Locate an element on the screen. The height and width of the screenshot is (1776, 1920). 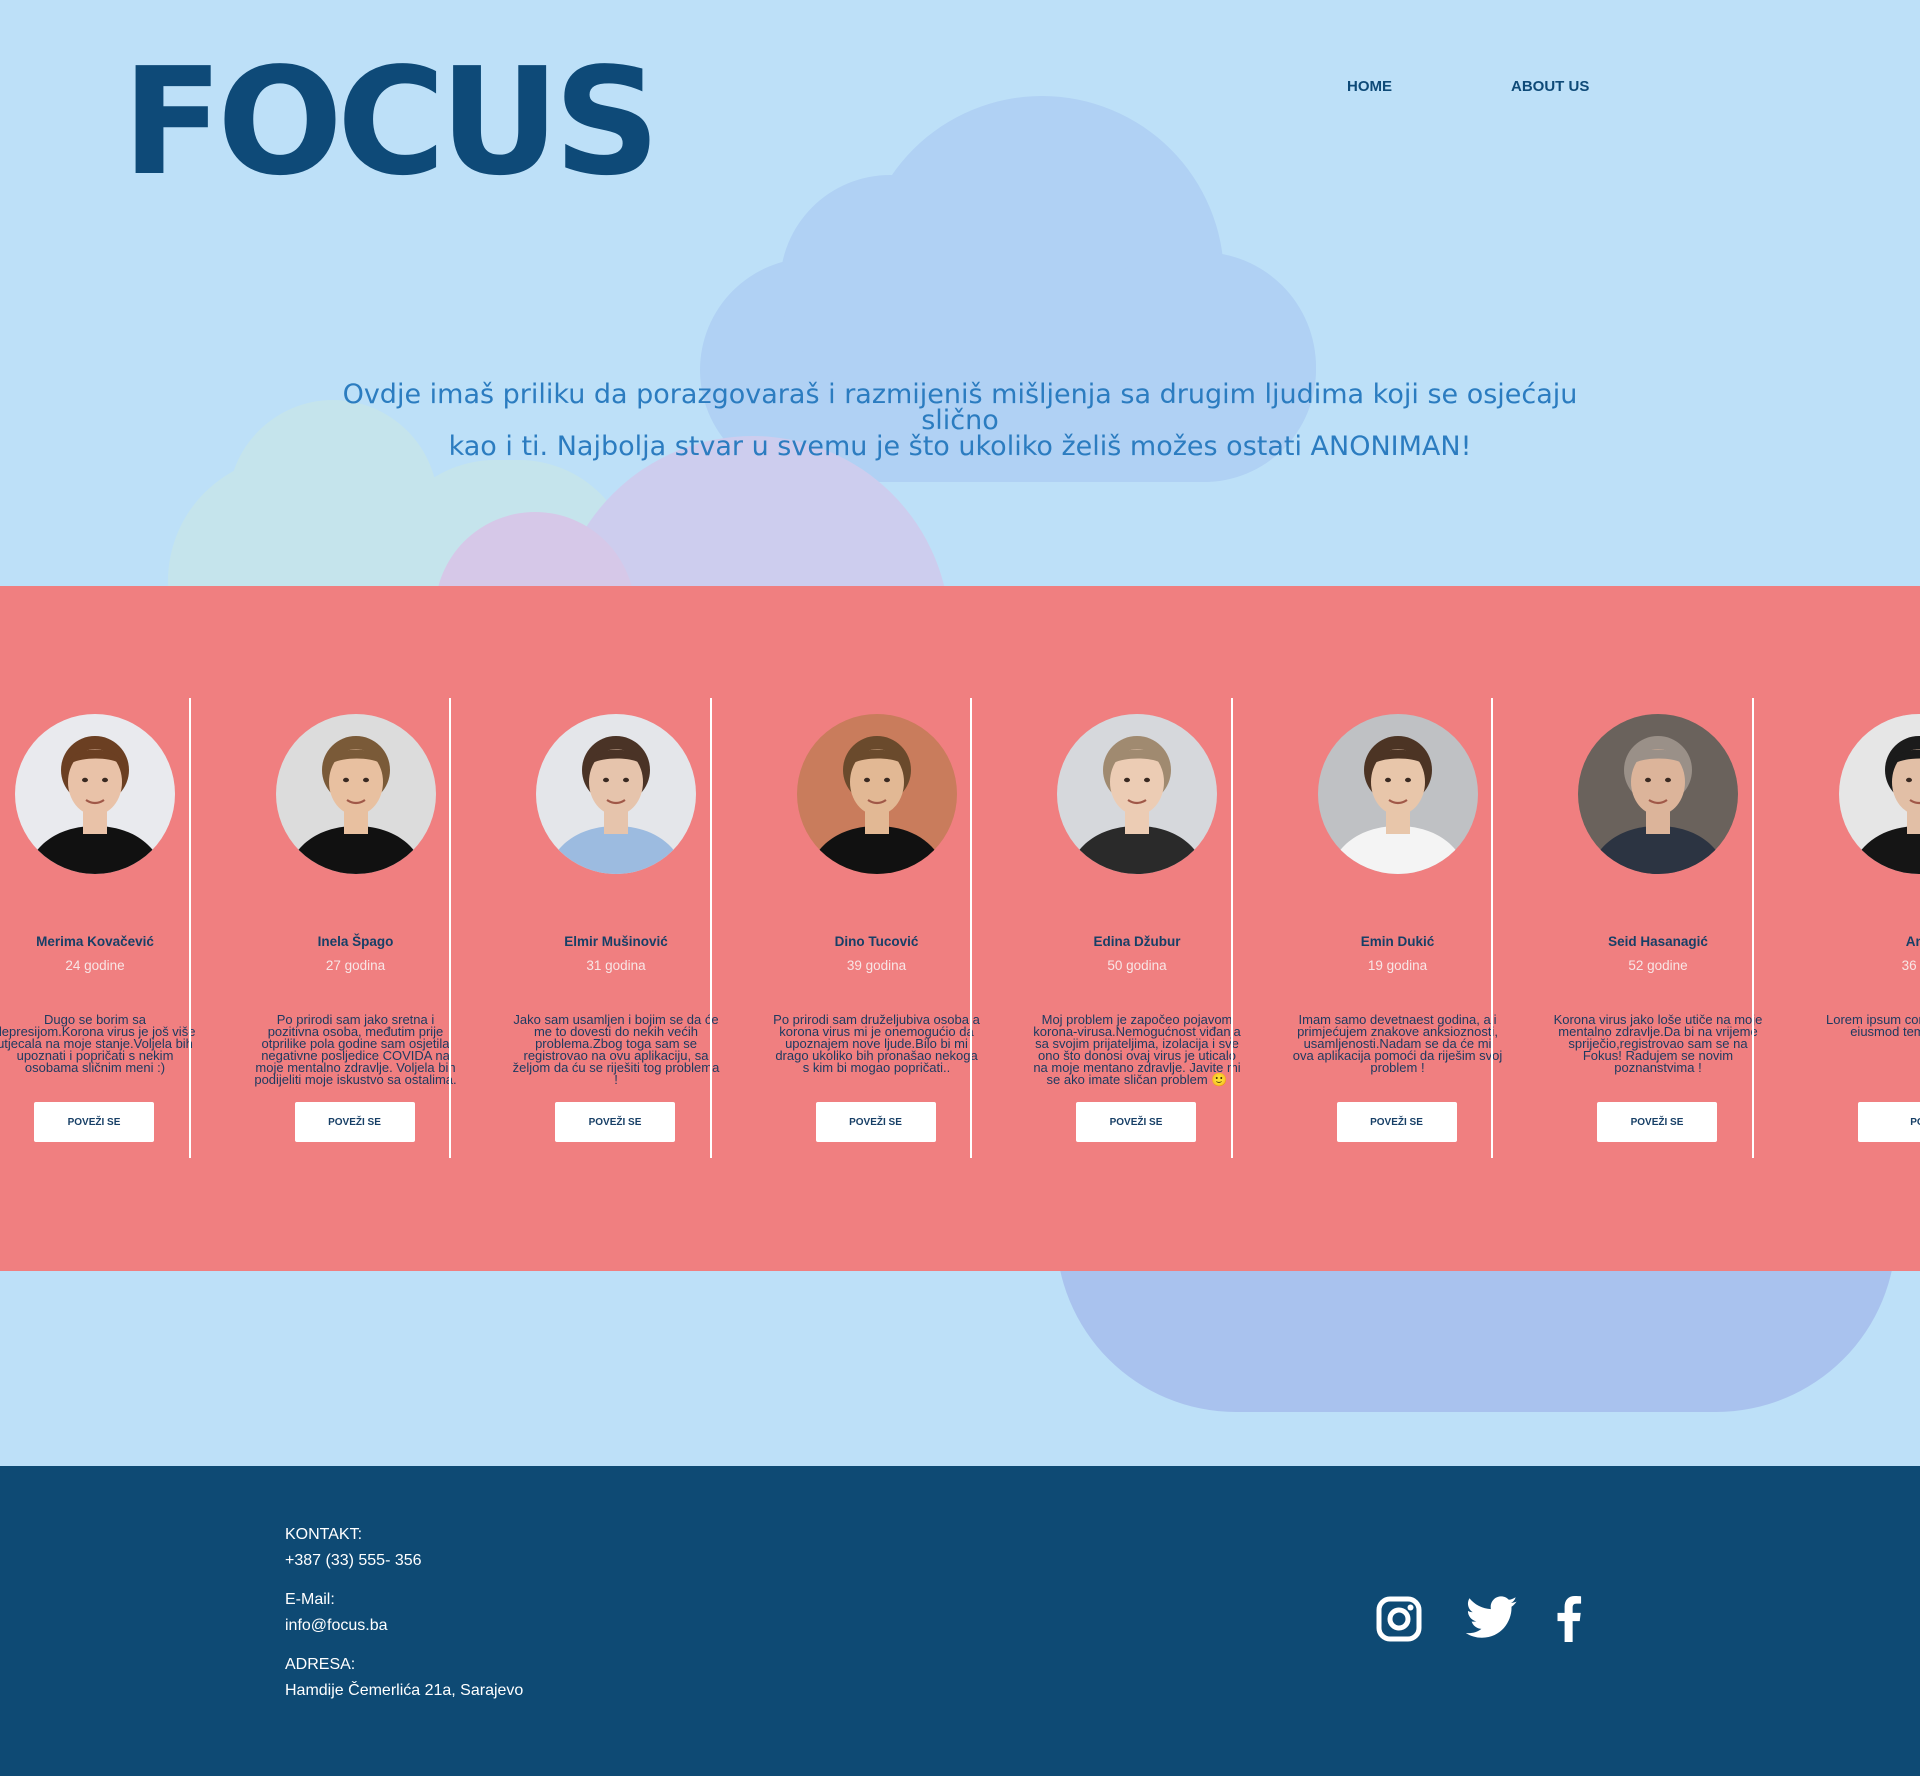
contact-label: KONTAKT: is located at coordinates (324, 1534).